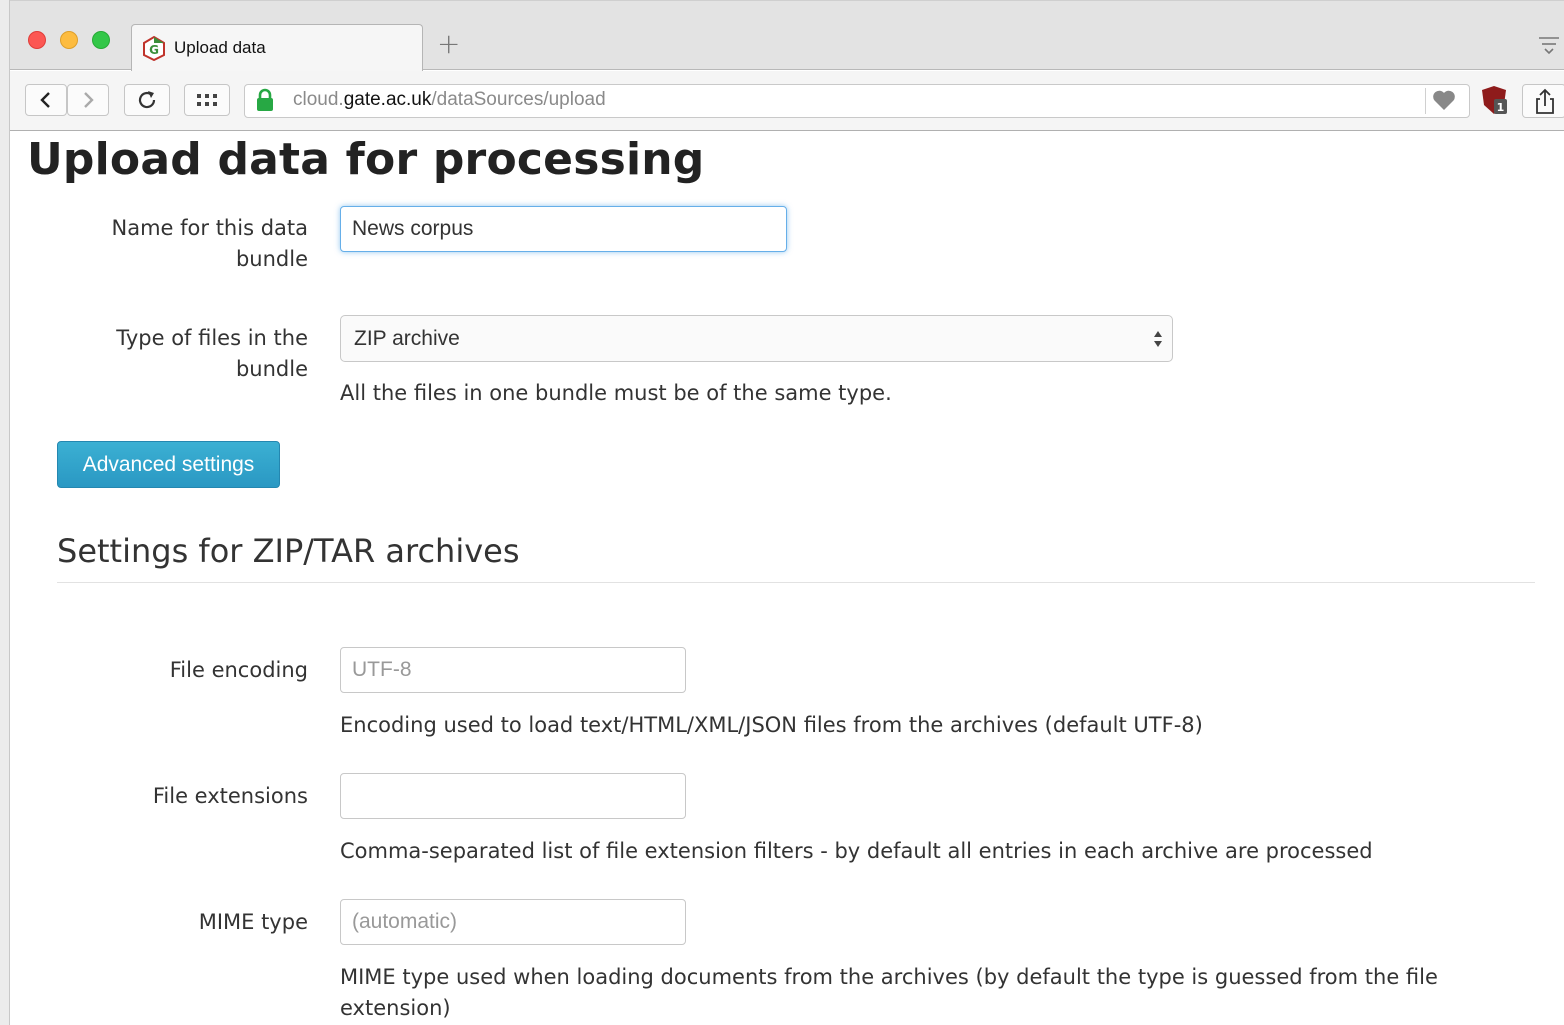  What do you see at coordinates (1425, 101) in the screenshot?
I see `address-bar-divider` at bounding box center [1425, 101].